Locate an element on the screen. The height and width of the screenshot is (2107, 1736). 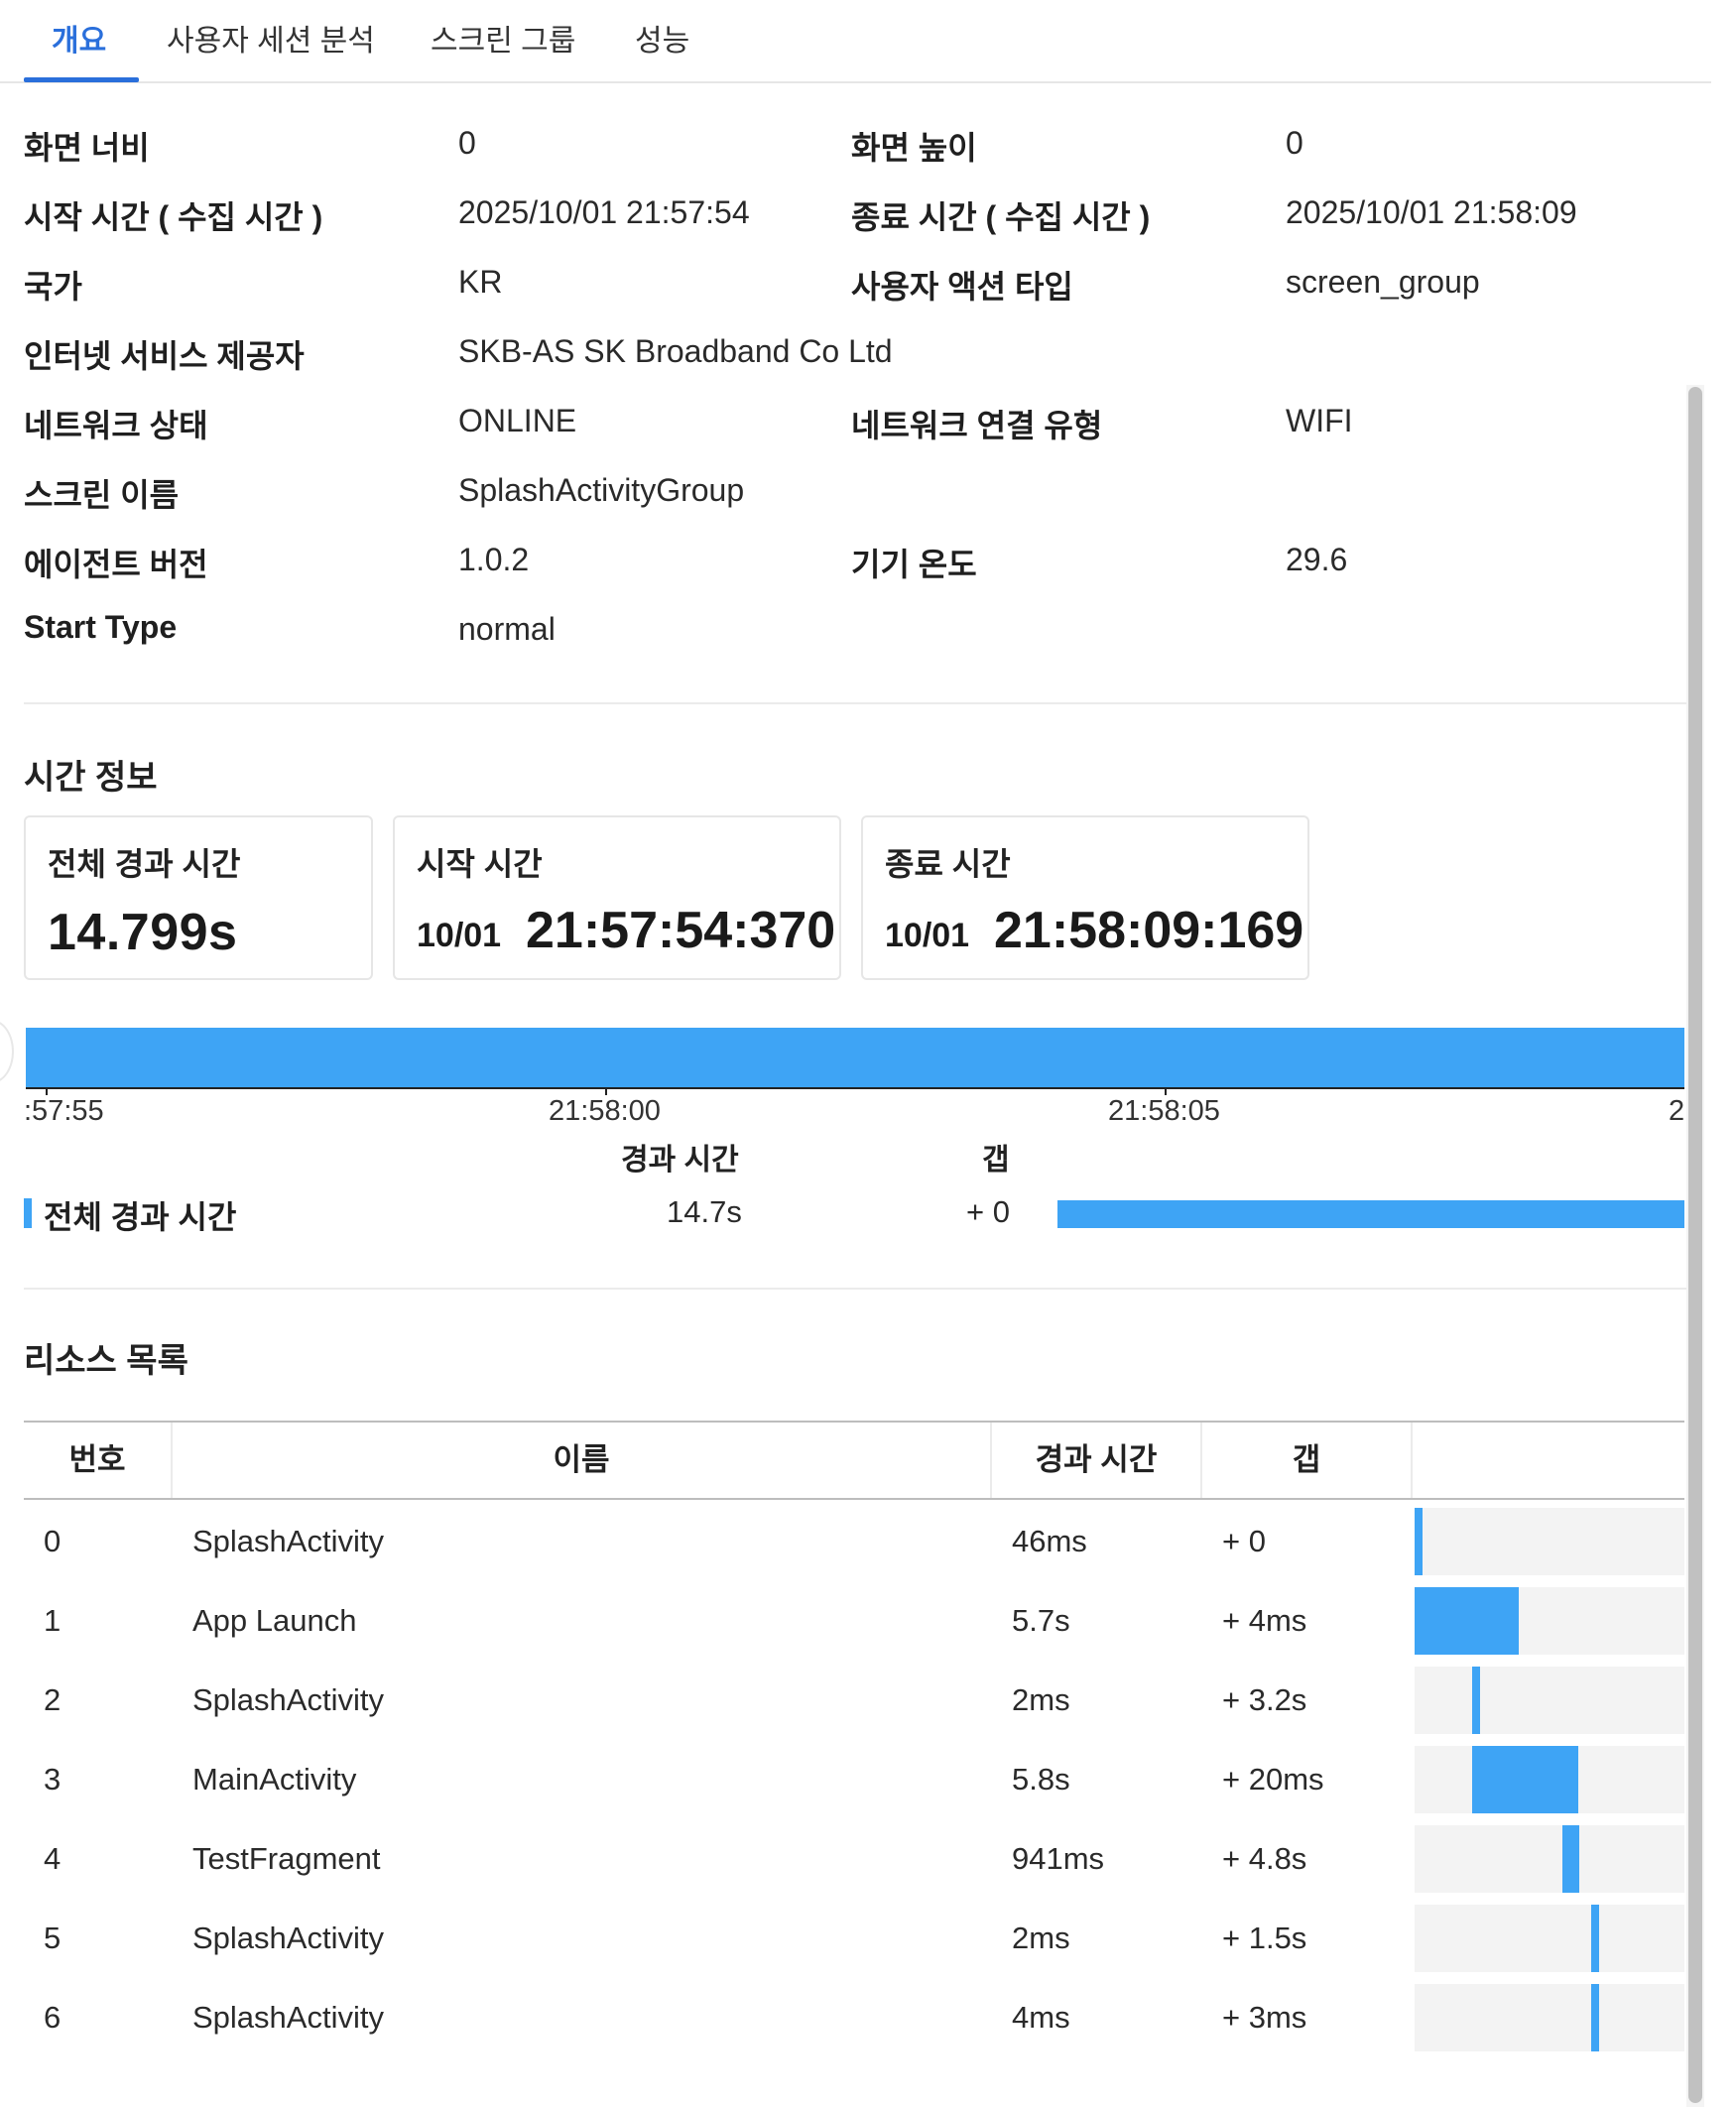
start-time-card-date: 10/01 is located at coordinates (459, 935).